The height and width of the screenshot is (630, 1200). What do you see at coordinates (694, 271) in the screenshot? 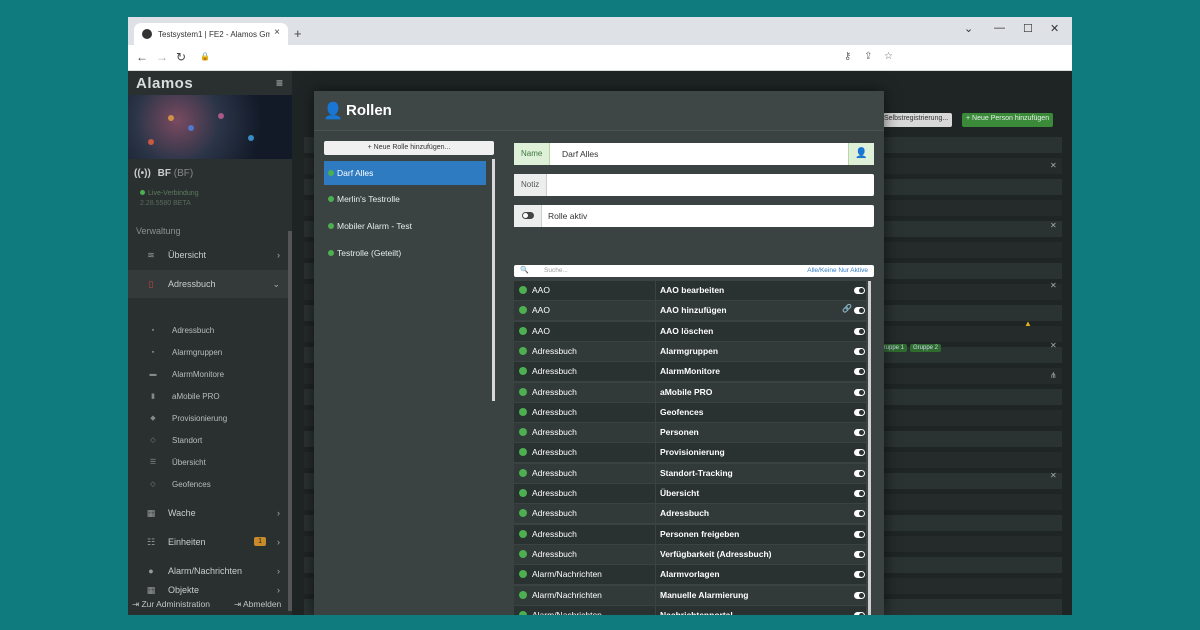
I see `permission-search: 🔍 Suche... Alle/Keine Nur Aktive` at bounding box center [694, 271].